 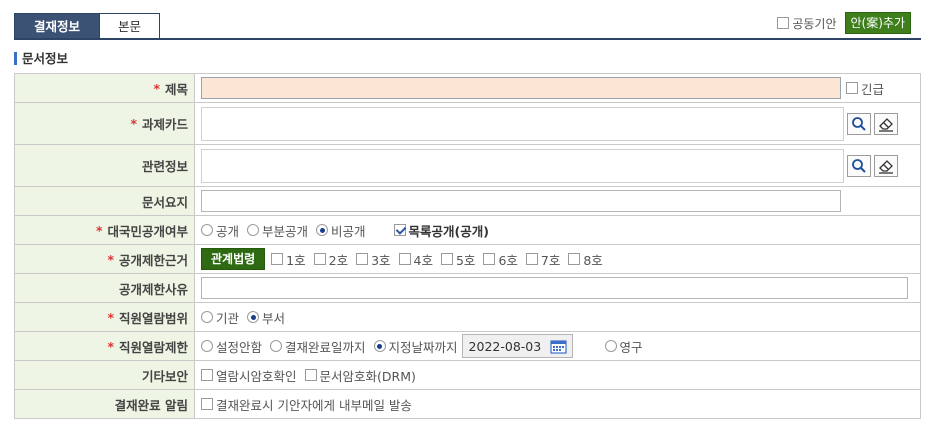 I want to click on public-option-private: 비공개, so click(x=341, y=230).